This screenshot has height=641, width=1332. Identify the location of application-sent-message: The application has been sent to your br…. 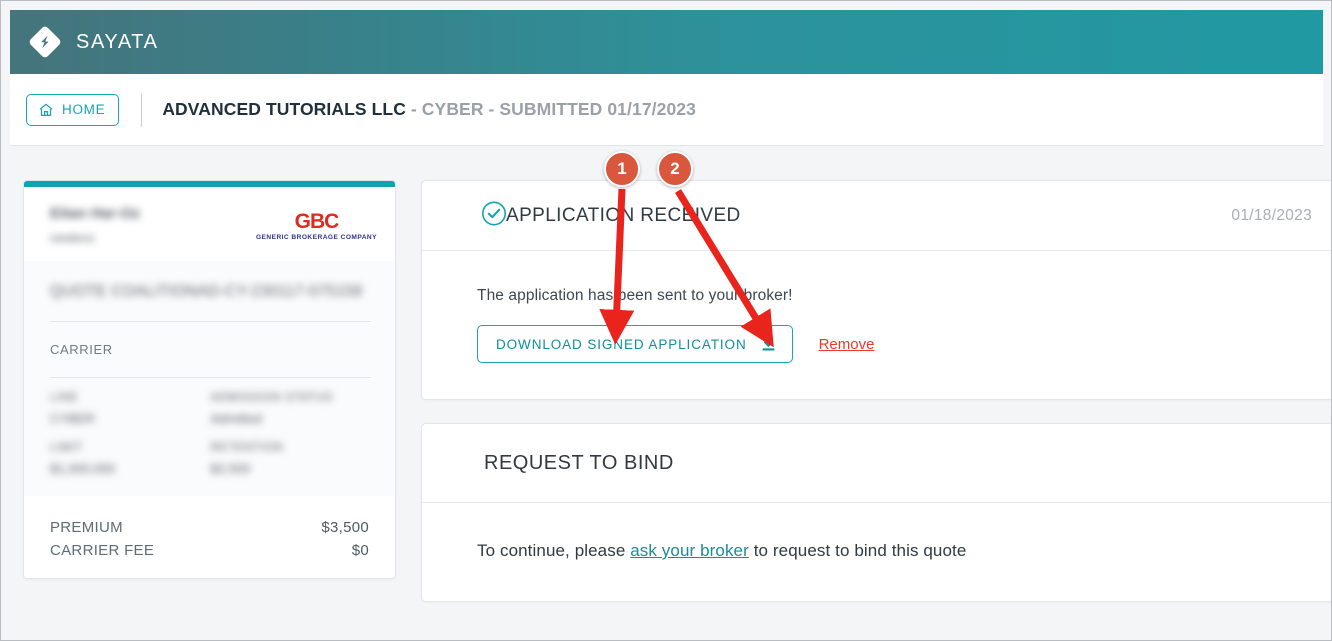
(635, 295).